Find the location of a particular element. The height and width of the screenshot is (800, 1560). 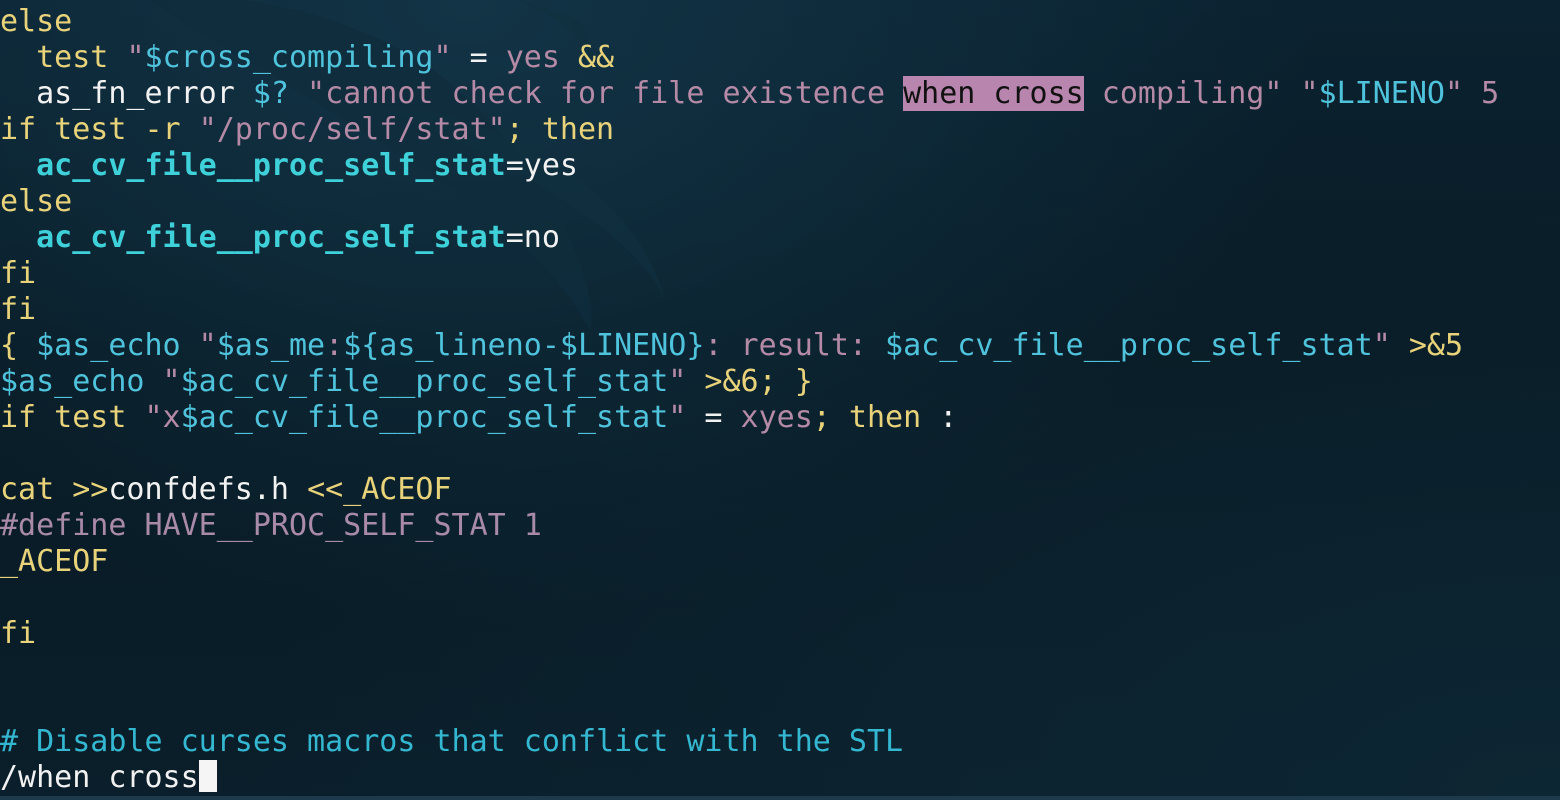

code-token: && is located at coordinates (587, 57).